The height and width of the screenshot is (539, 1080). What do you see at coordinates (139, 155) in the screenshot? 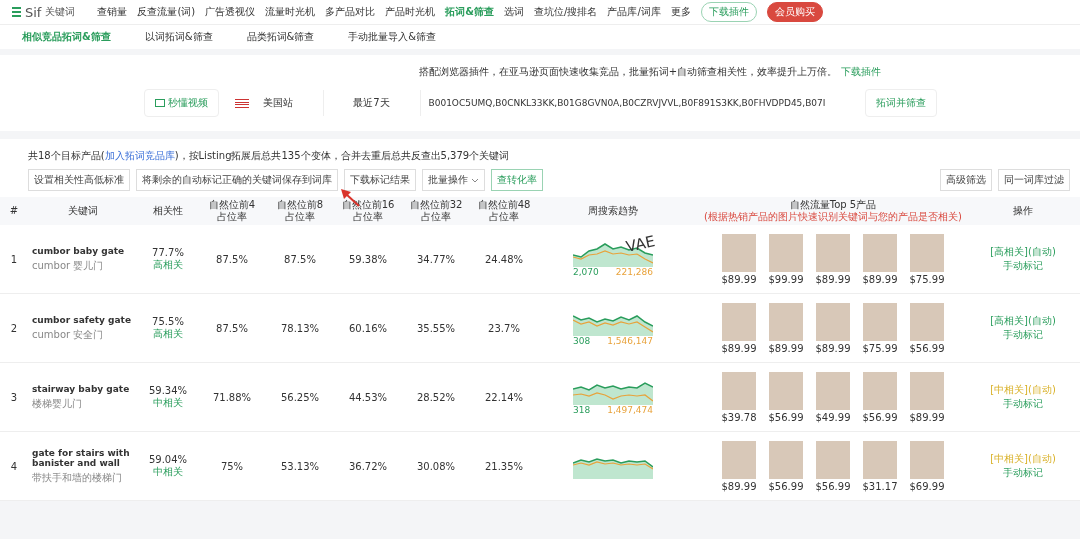
I see `add-to-library-link: 加入拓词竞品库` at bounding box center [139, 155].